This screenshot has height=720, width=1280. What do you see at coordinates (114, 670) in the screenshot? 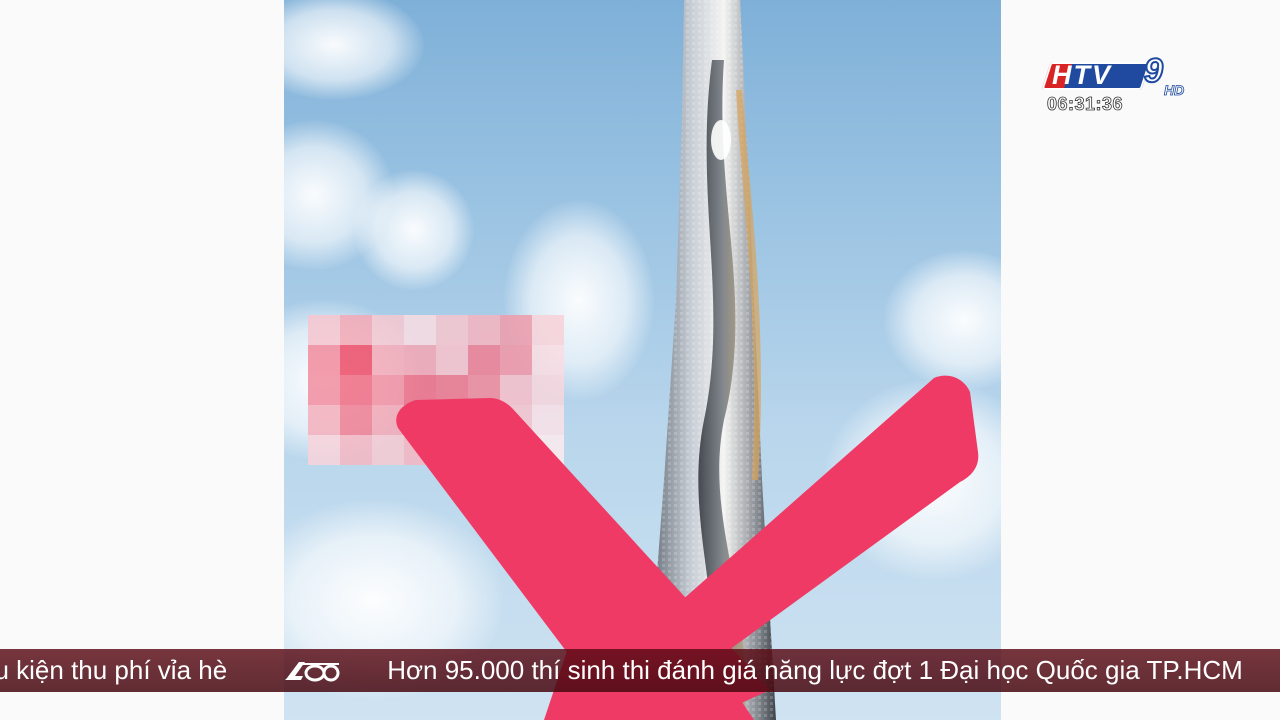
I see `ticker-headline: ều kiện thu phí vỉa hè` at bounding box center [114, 670].